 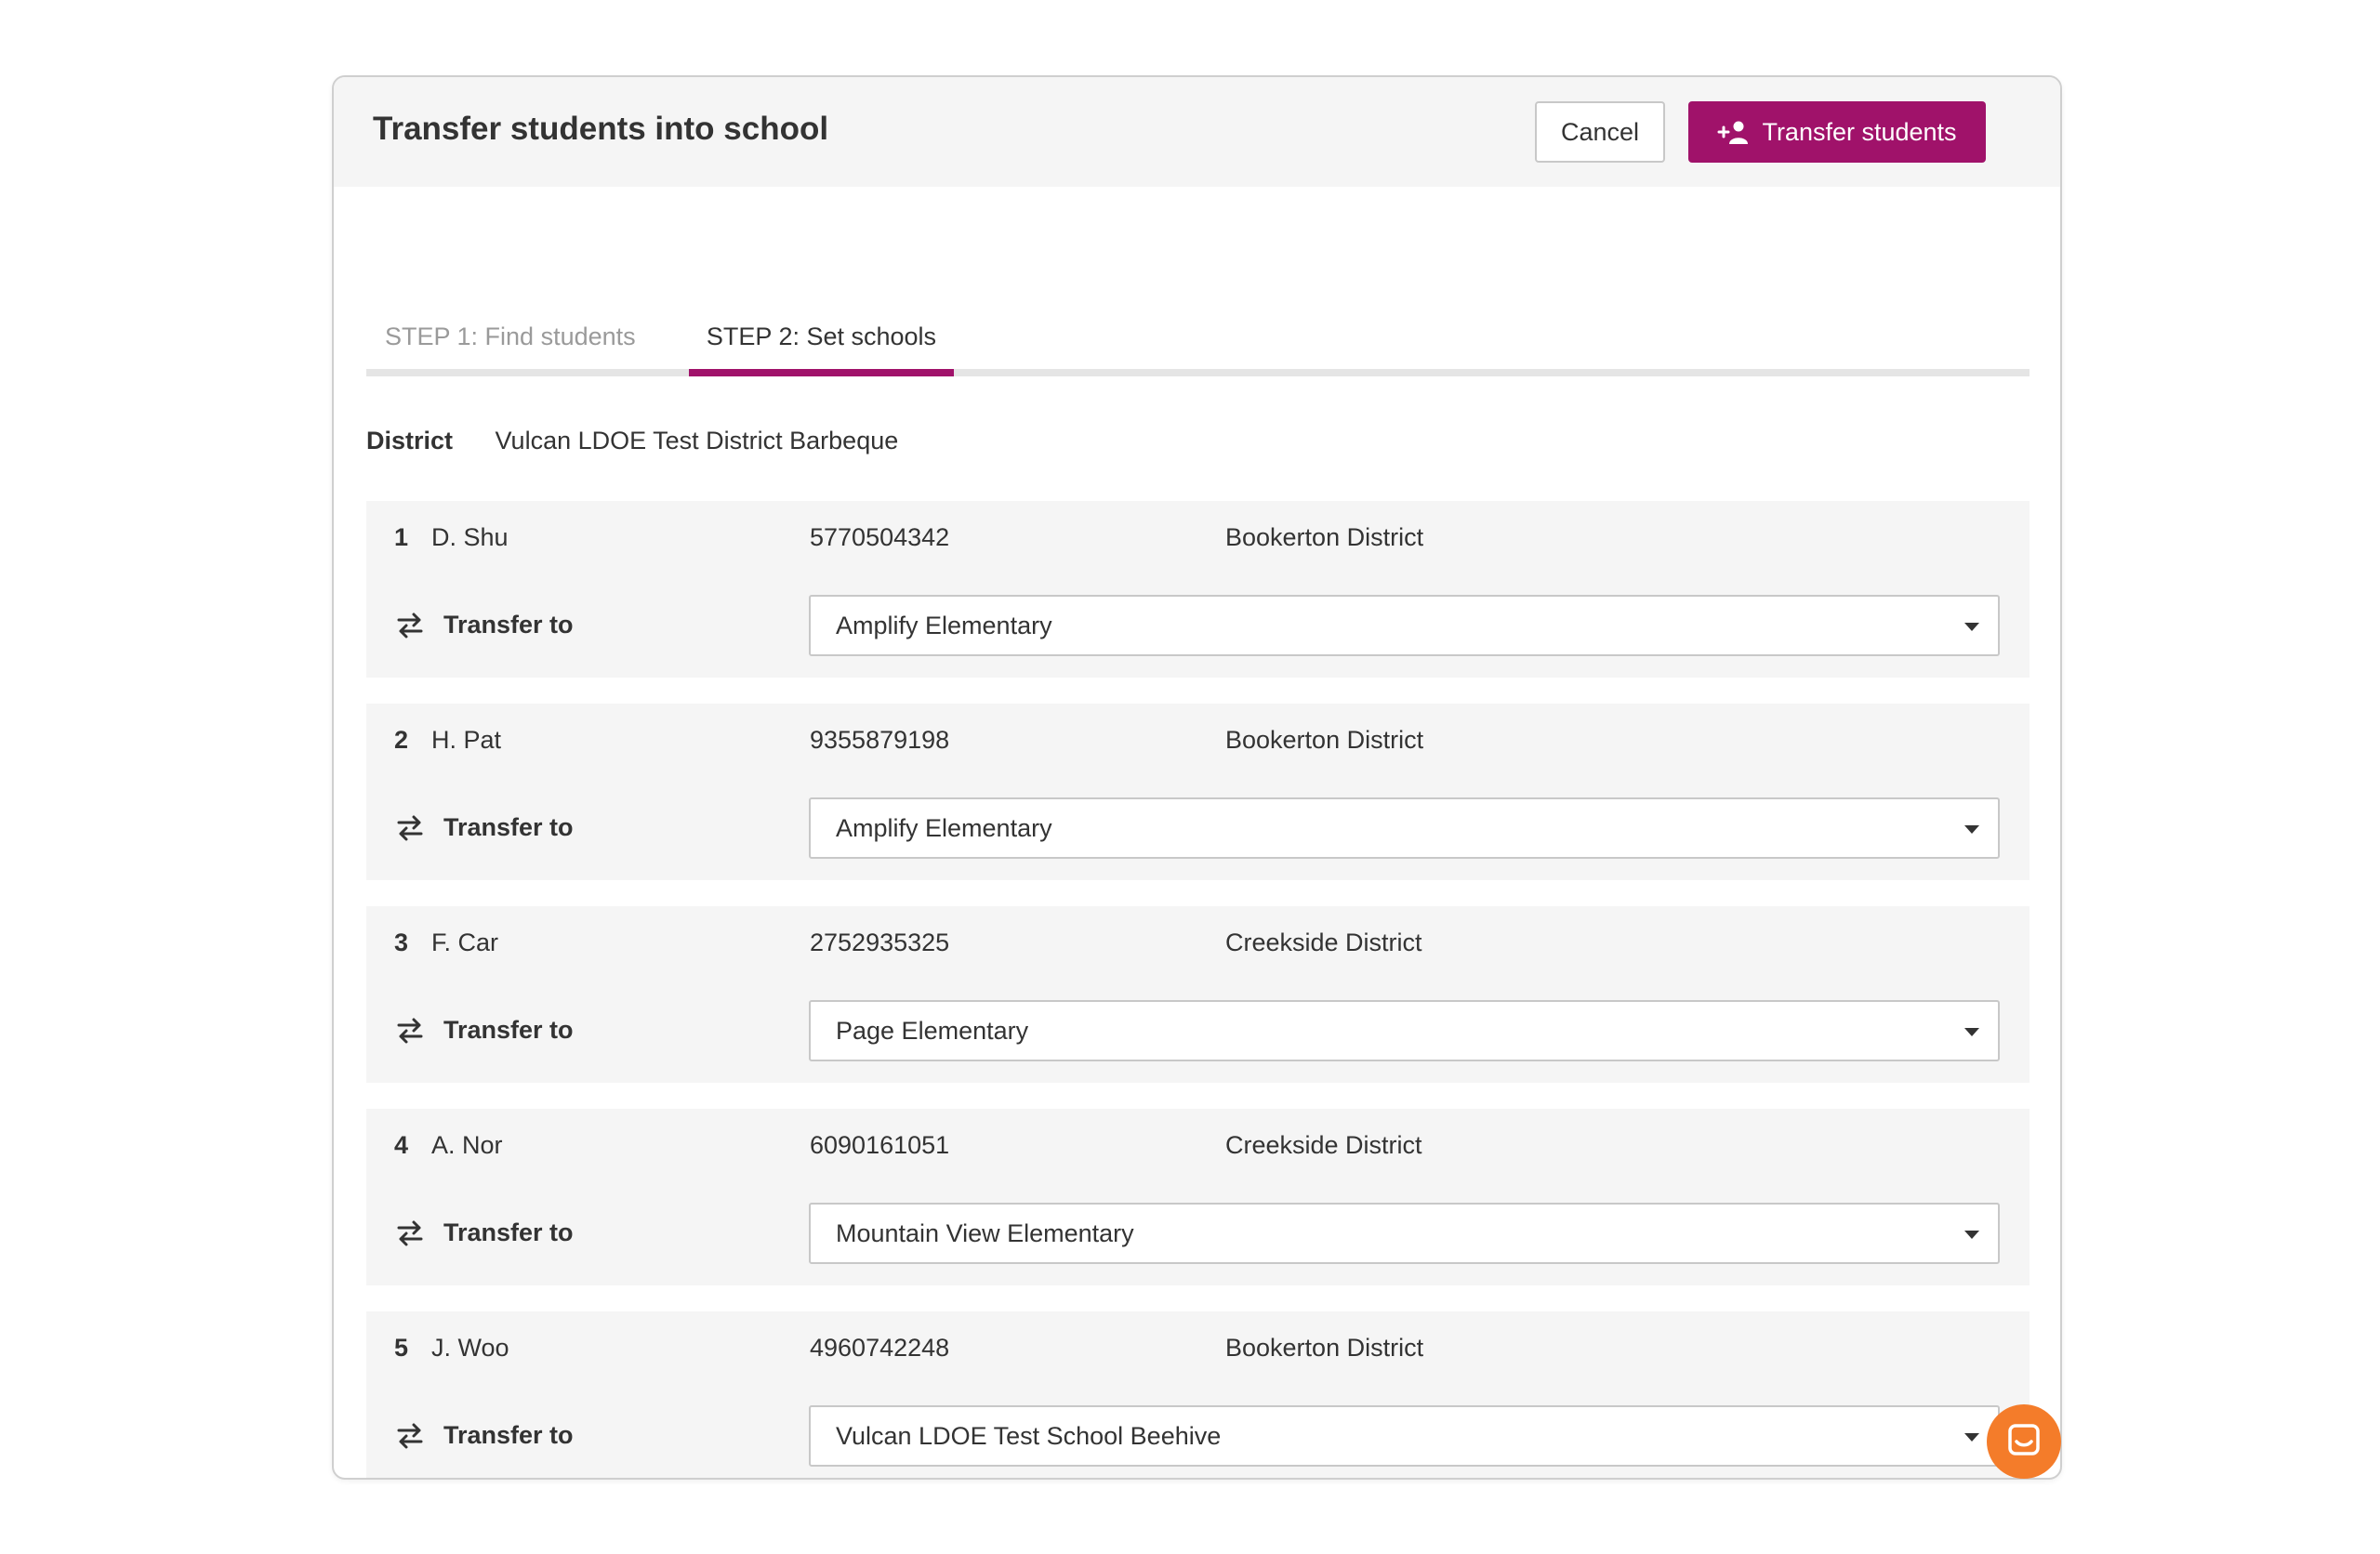 I want to click on student-id: 4960742248, so click(x=880, y=1348).